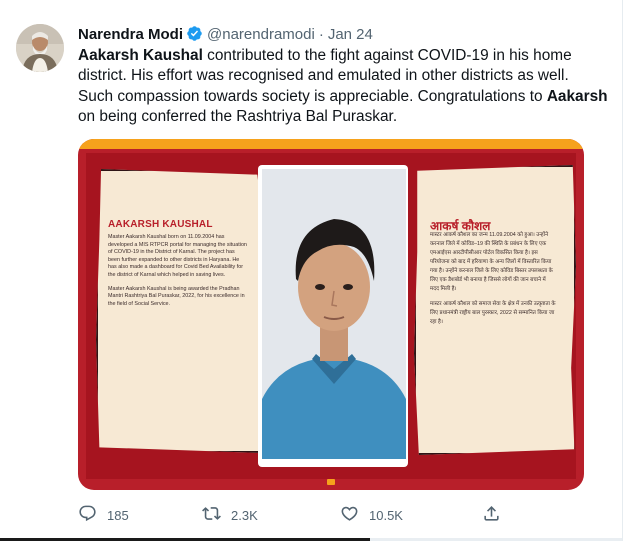  Describe the element at coordinates (331, 482) in the screenshot. I see `poster-logo-mark` at that location.